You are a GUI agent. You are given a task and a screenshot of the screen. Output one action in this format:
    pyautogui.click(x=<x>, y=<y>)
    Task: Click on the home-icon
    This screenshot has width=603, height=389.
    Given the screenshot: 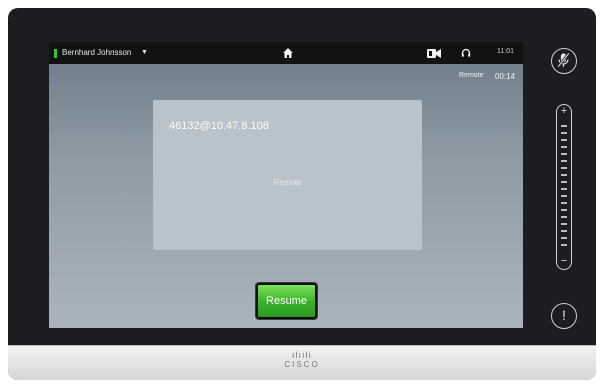 What is the action you would take?
    pyautogui.click(x=288, y=53)
    